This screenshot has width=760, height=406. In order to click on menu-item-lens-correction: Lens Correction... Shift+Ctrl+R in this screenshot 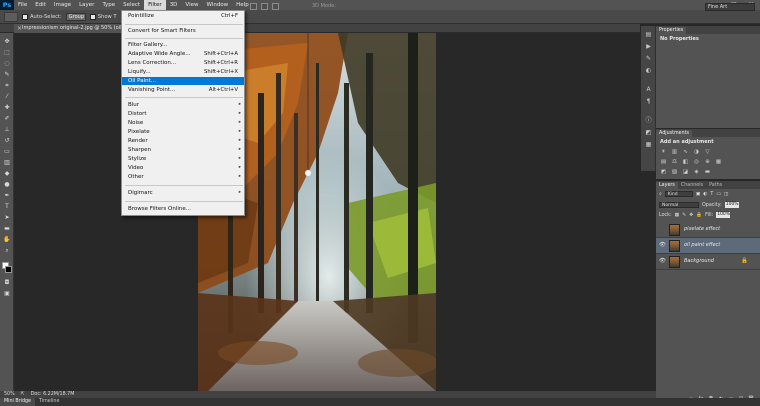, I will do `click(183, 63)`.